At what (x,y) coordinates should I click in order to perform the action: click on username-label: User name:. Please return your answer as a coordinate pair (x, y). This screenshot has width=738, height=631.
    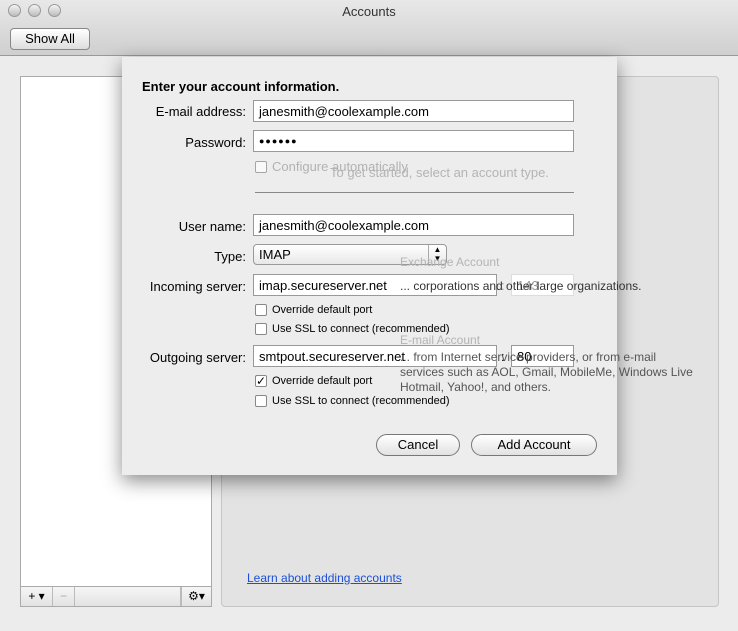
    Looking at the image, I should click on (212, 226).